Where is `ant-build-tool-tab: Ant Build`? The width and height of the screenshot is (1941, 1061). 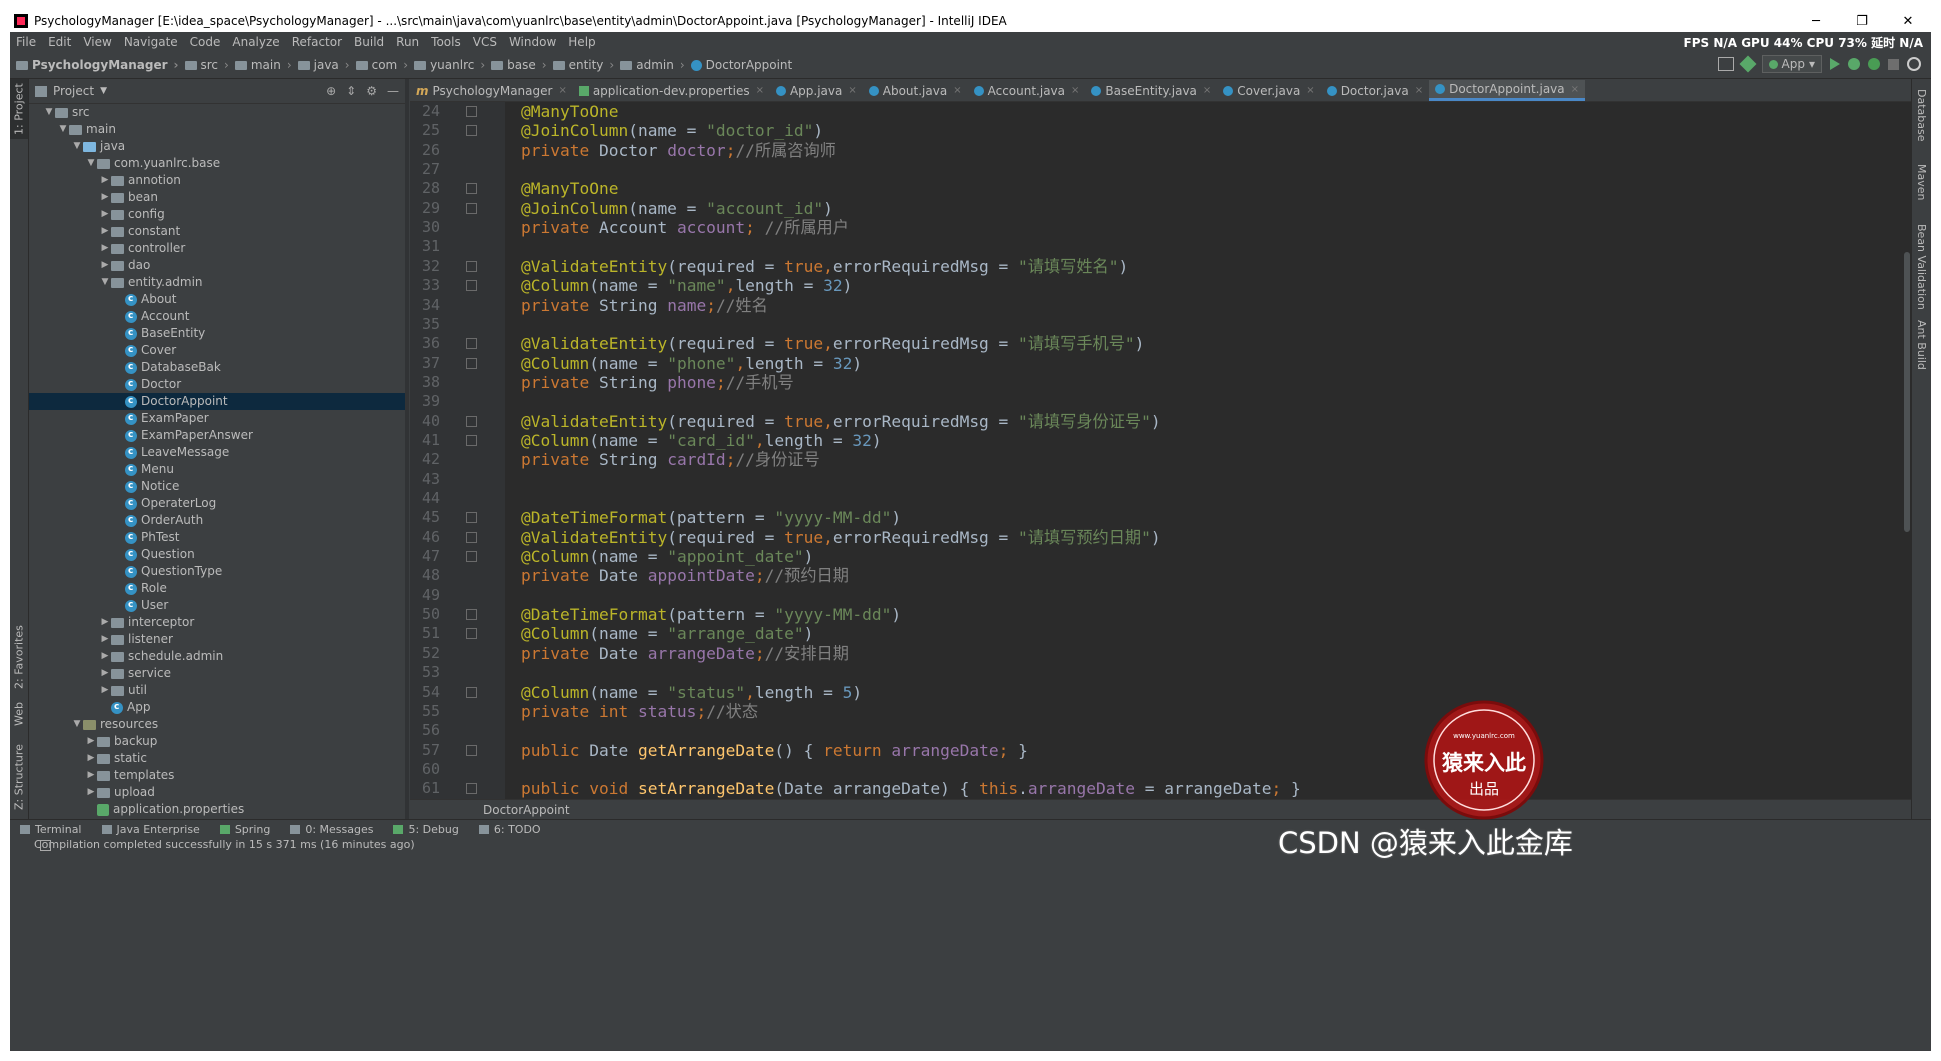 ant-build-tool-tab: Ant Build is located at coordinates (1921, 345).